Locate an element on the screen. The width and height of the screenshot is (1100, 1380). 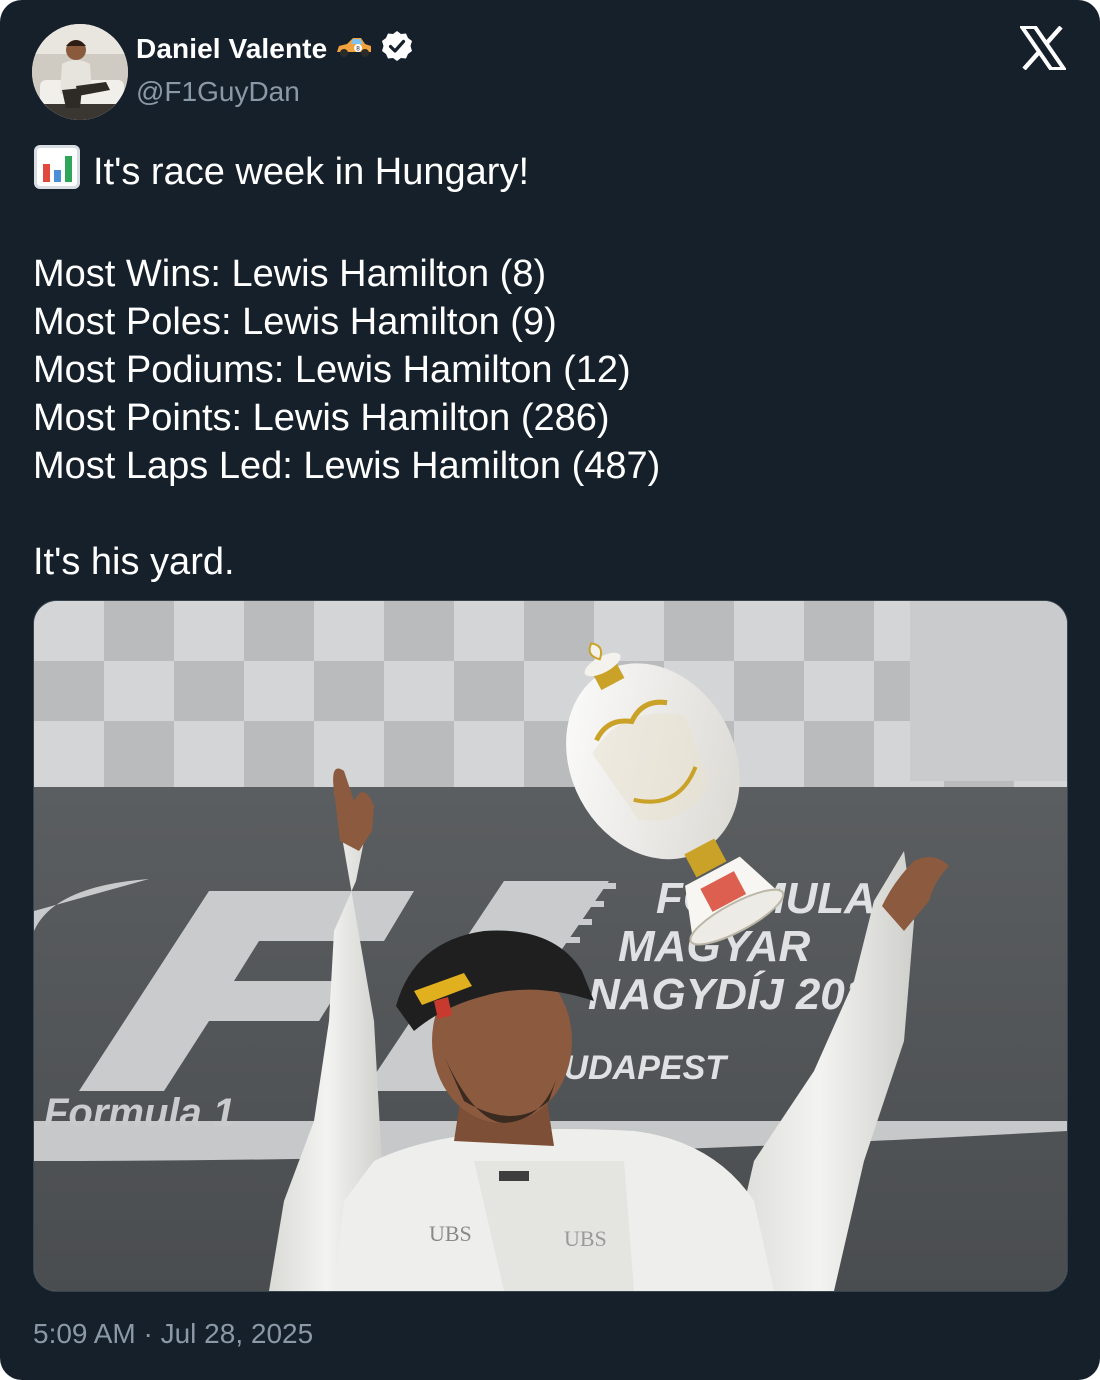
tweet-headline-line: It's race week in Hungary! is located at coordinates (548, 173).